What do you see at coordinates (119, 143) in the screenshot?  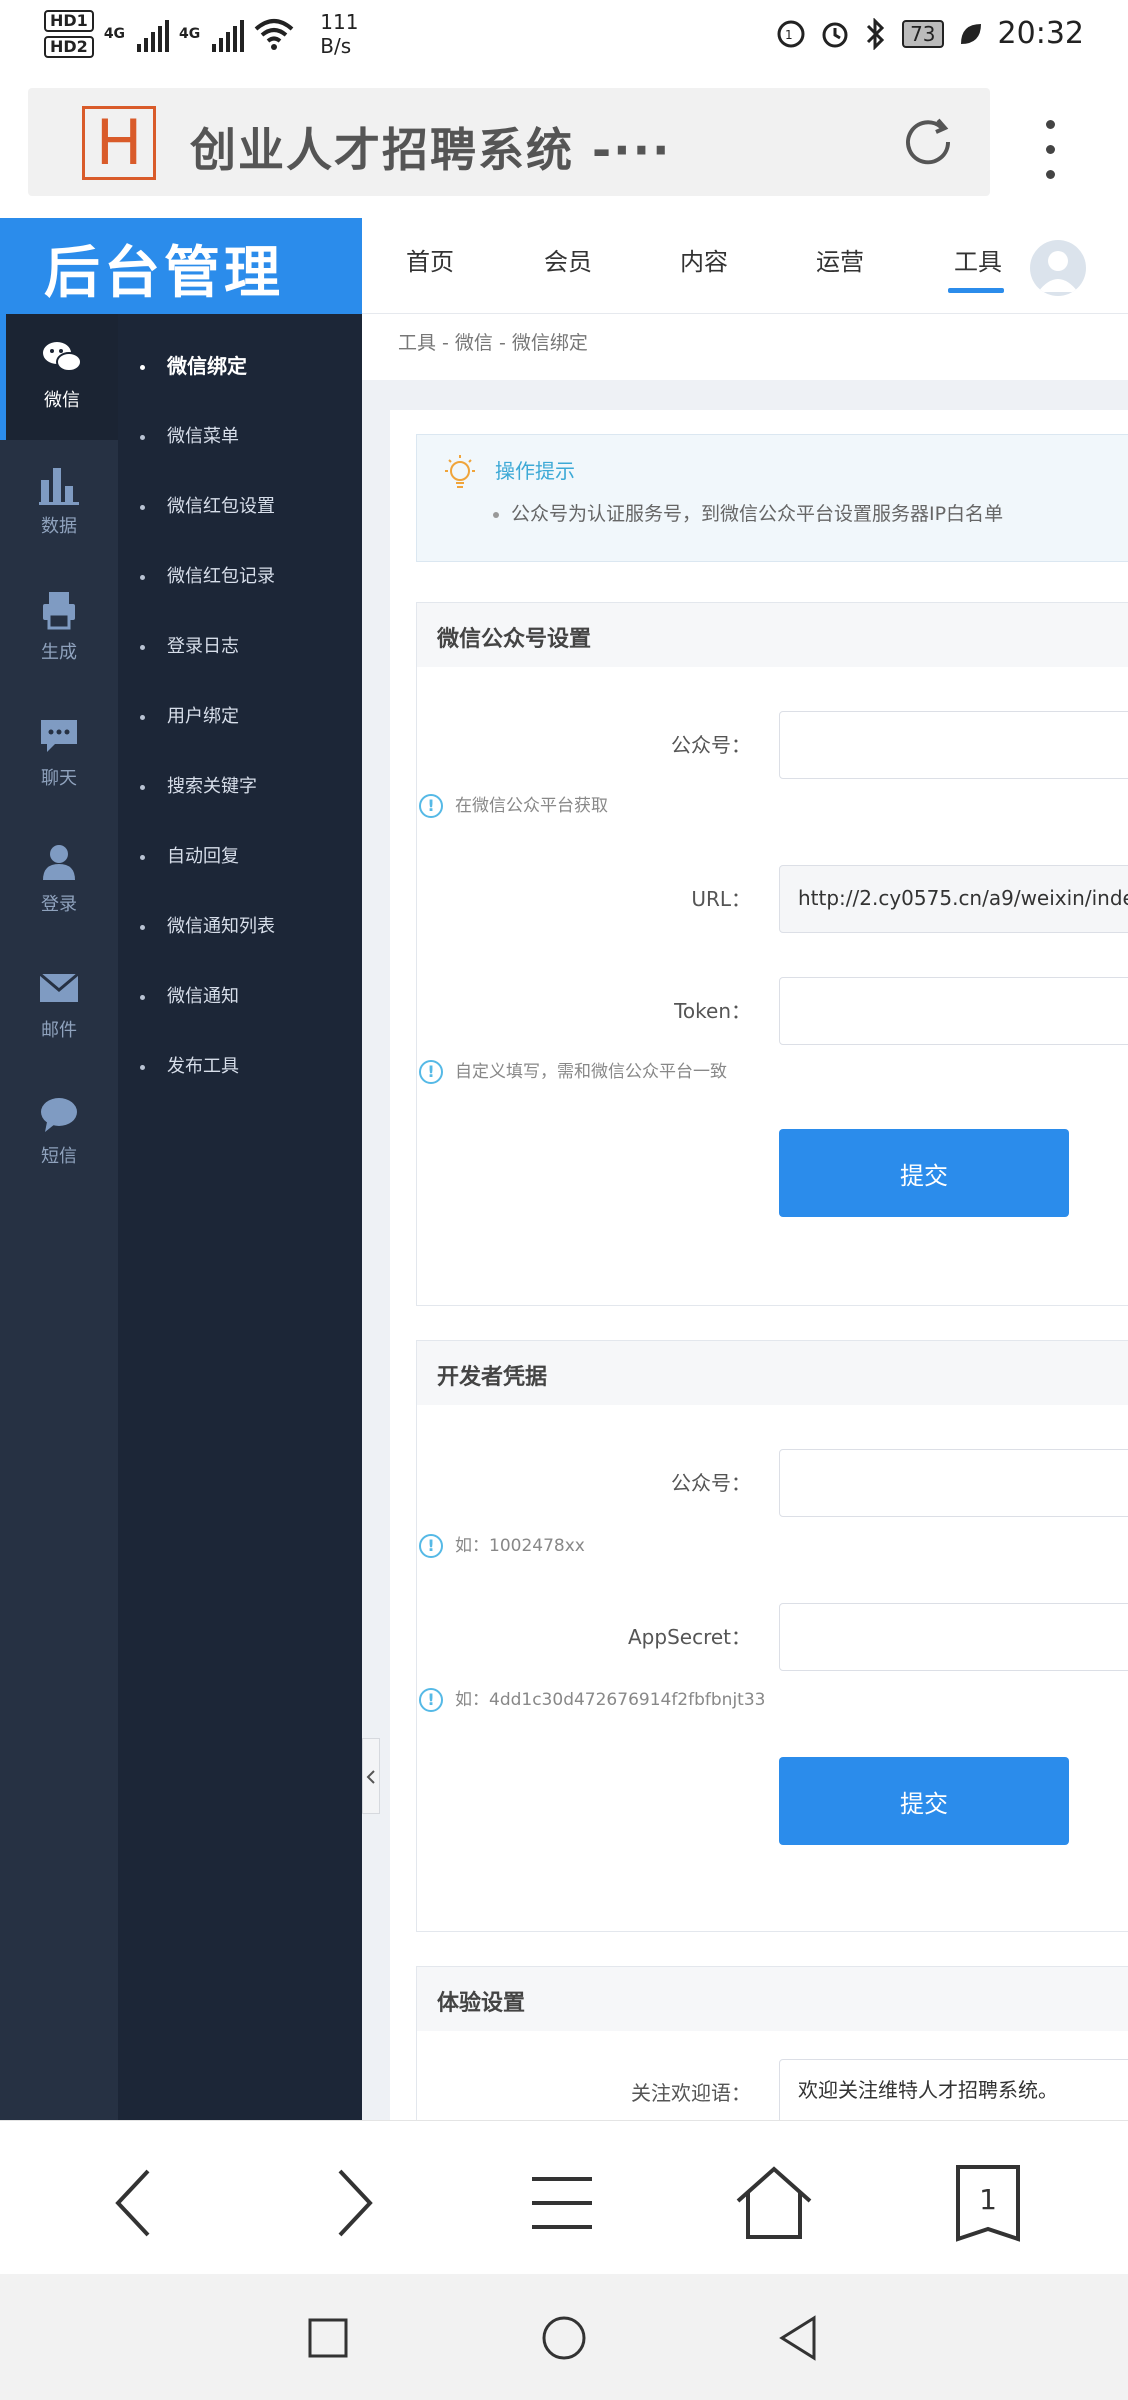 I see `site-favicon-icon: H` at bounding box center [119, 143].